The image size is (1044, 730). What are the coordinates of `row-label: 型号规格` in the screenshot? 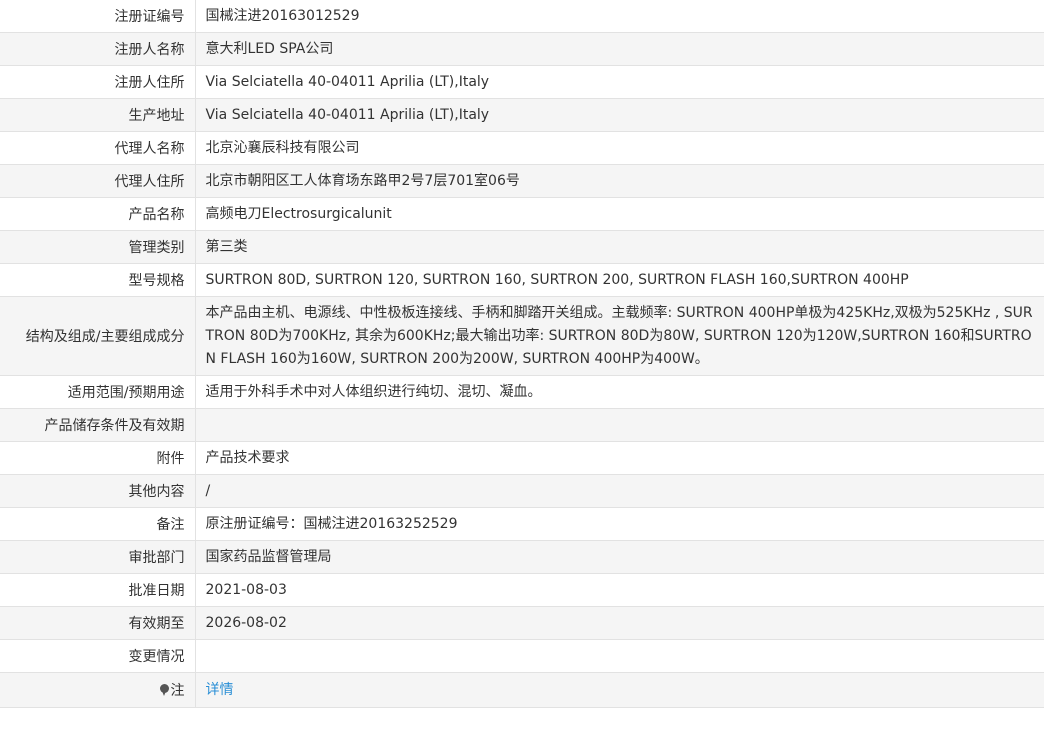 It's located at (98, 280).